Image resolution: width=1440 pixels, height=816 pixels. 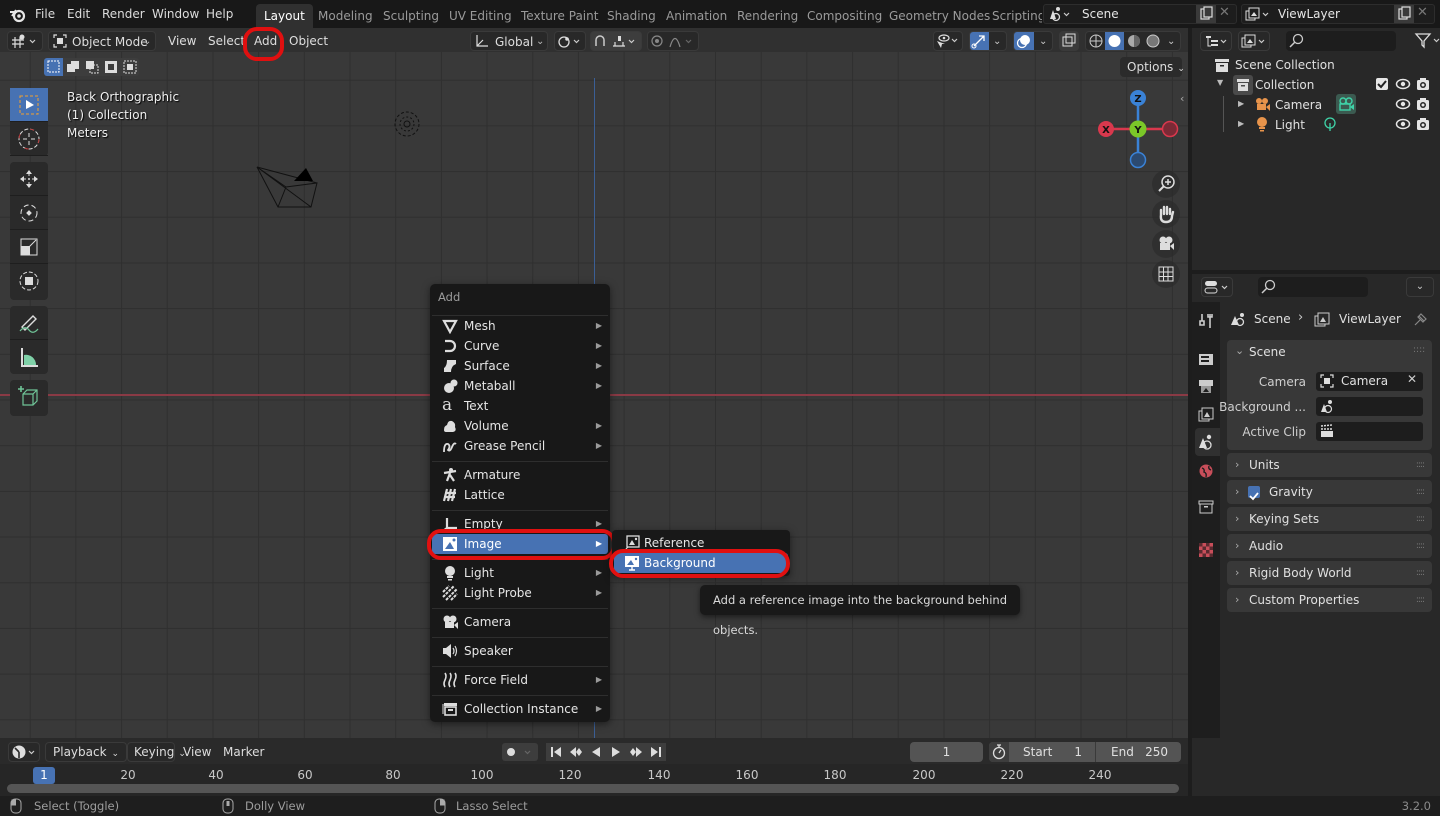 What do you see at coordinates (44, 775) in the screenshot?
I see `current-frame-indicator: 1` at bounding box center [44, 775].